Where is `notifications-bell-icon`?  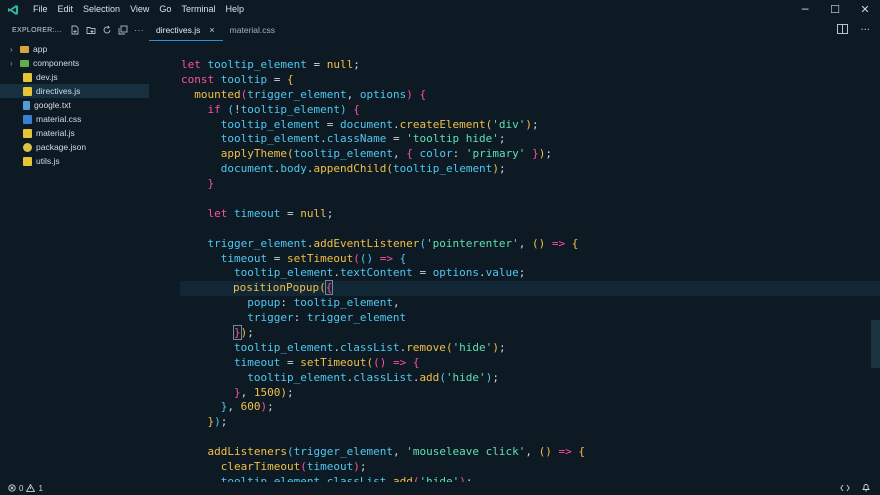
notifications-bell-icon is located at coordinates (866, 488).